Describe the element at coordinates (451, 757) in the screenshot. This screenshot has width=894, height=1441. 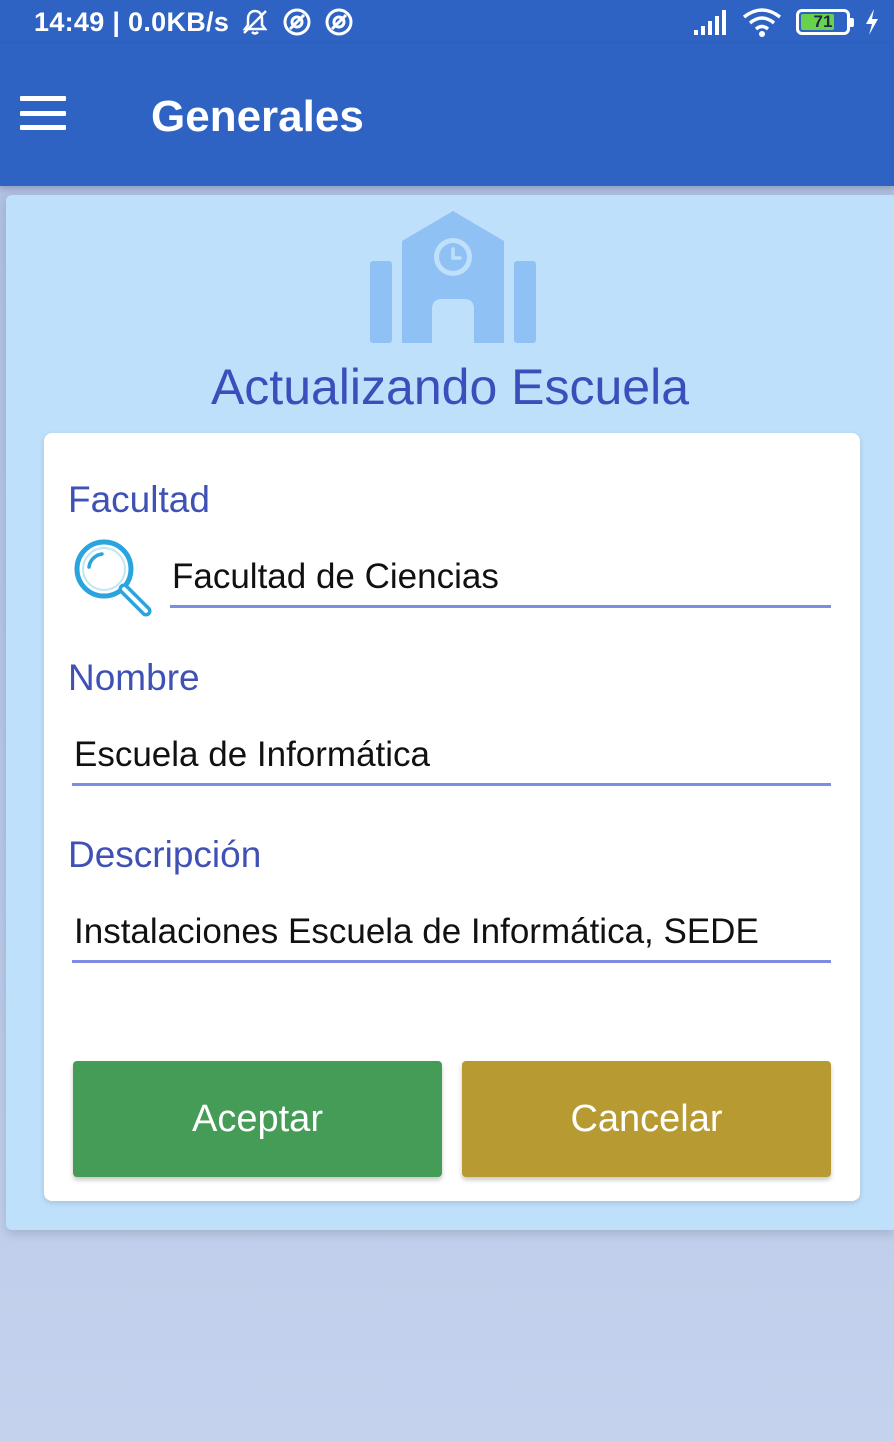
I see `nombre-field: Escuela de Informática` at that location.